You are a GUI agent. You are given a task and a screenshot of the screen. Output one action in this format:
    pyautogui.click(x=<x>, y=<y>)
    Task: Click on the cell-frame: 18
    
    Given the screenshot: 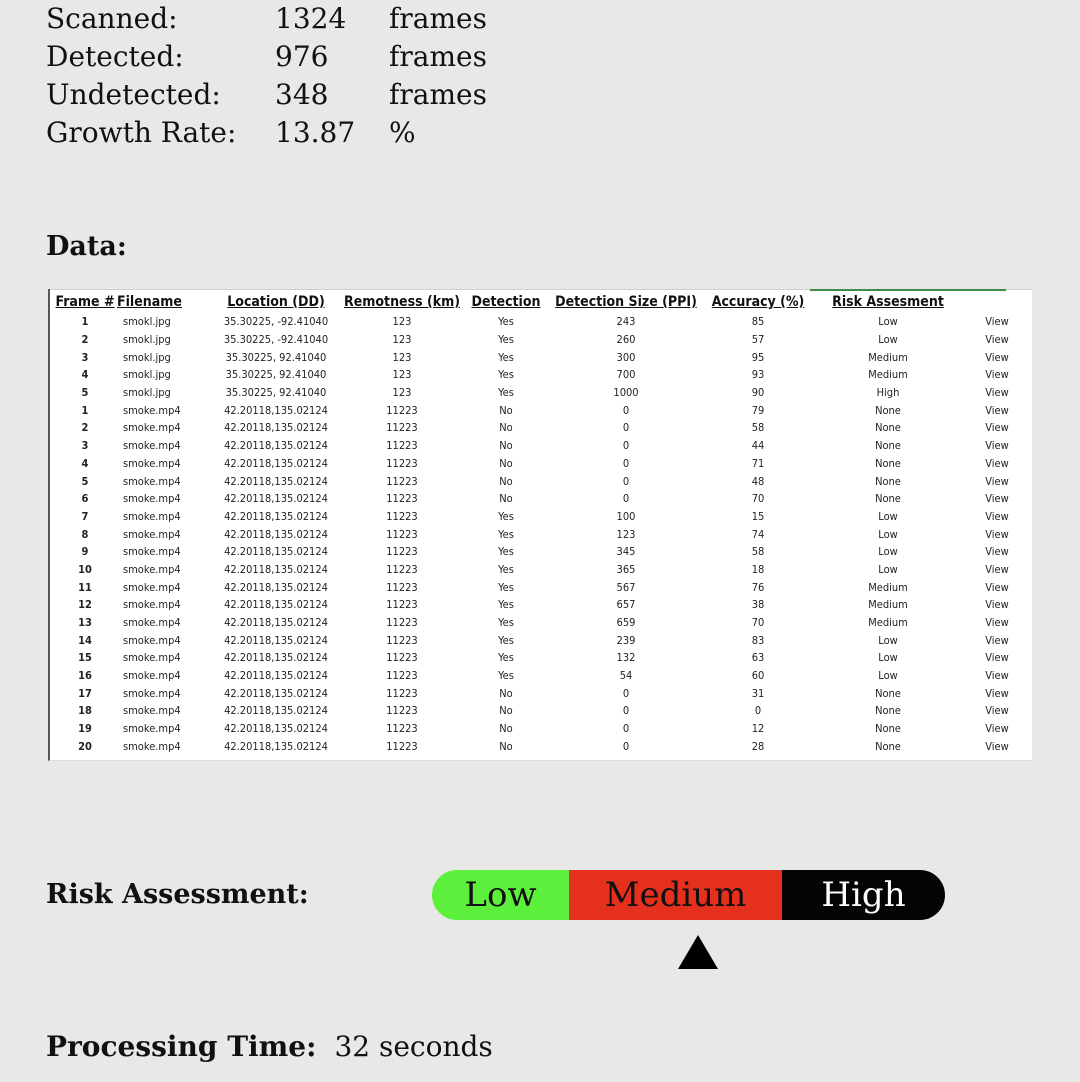 What is the action you would take?
    pyautogui.click(x=85, y=711)
    